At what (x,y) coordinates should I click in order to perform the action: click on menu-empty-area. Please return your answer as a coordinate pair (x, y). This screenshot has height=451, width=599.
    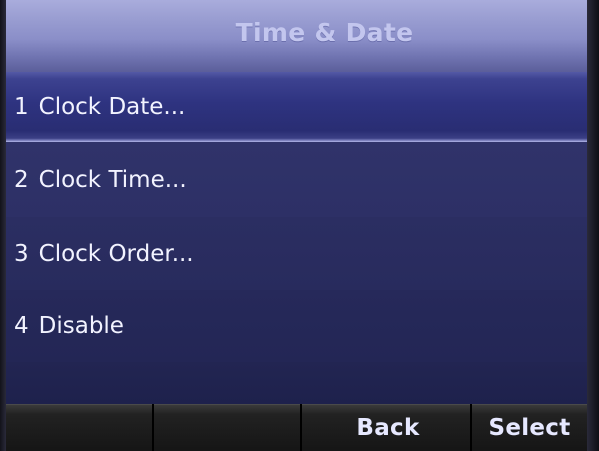
    Looking at the image, I should click on (299, 383).